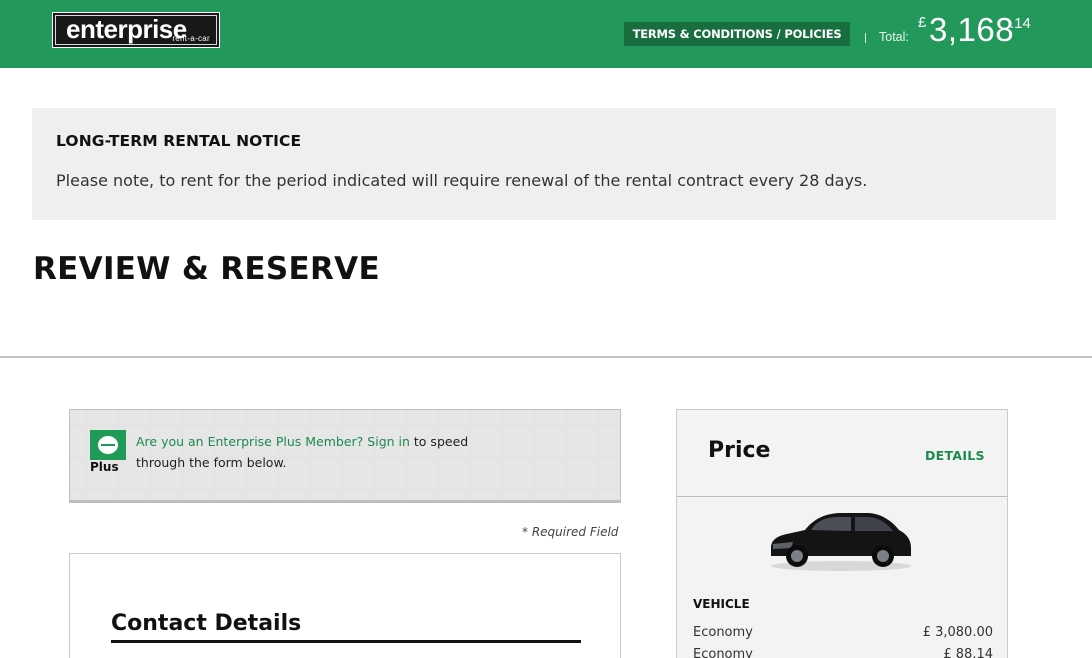  What do you see at coordinates (841, 542) in the screenshot?
I see `vehicle-car-image` at bounding box center [841, 542].